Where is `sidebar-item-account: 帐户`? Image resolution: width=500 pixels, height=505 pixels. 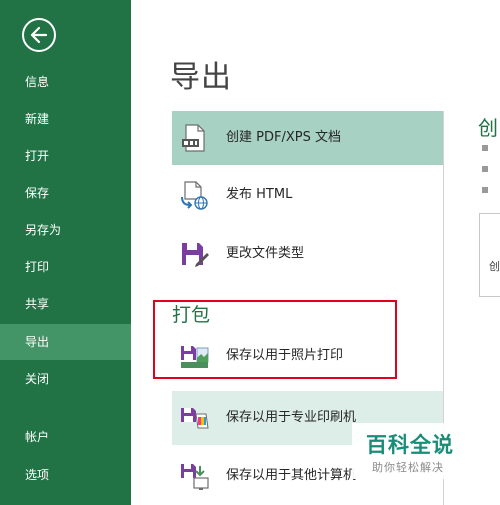
sidebar-item-account: 帐户 is located at coordinates (65, 437).